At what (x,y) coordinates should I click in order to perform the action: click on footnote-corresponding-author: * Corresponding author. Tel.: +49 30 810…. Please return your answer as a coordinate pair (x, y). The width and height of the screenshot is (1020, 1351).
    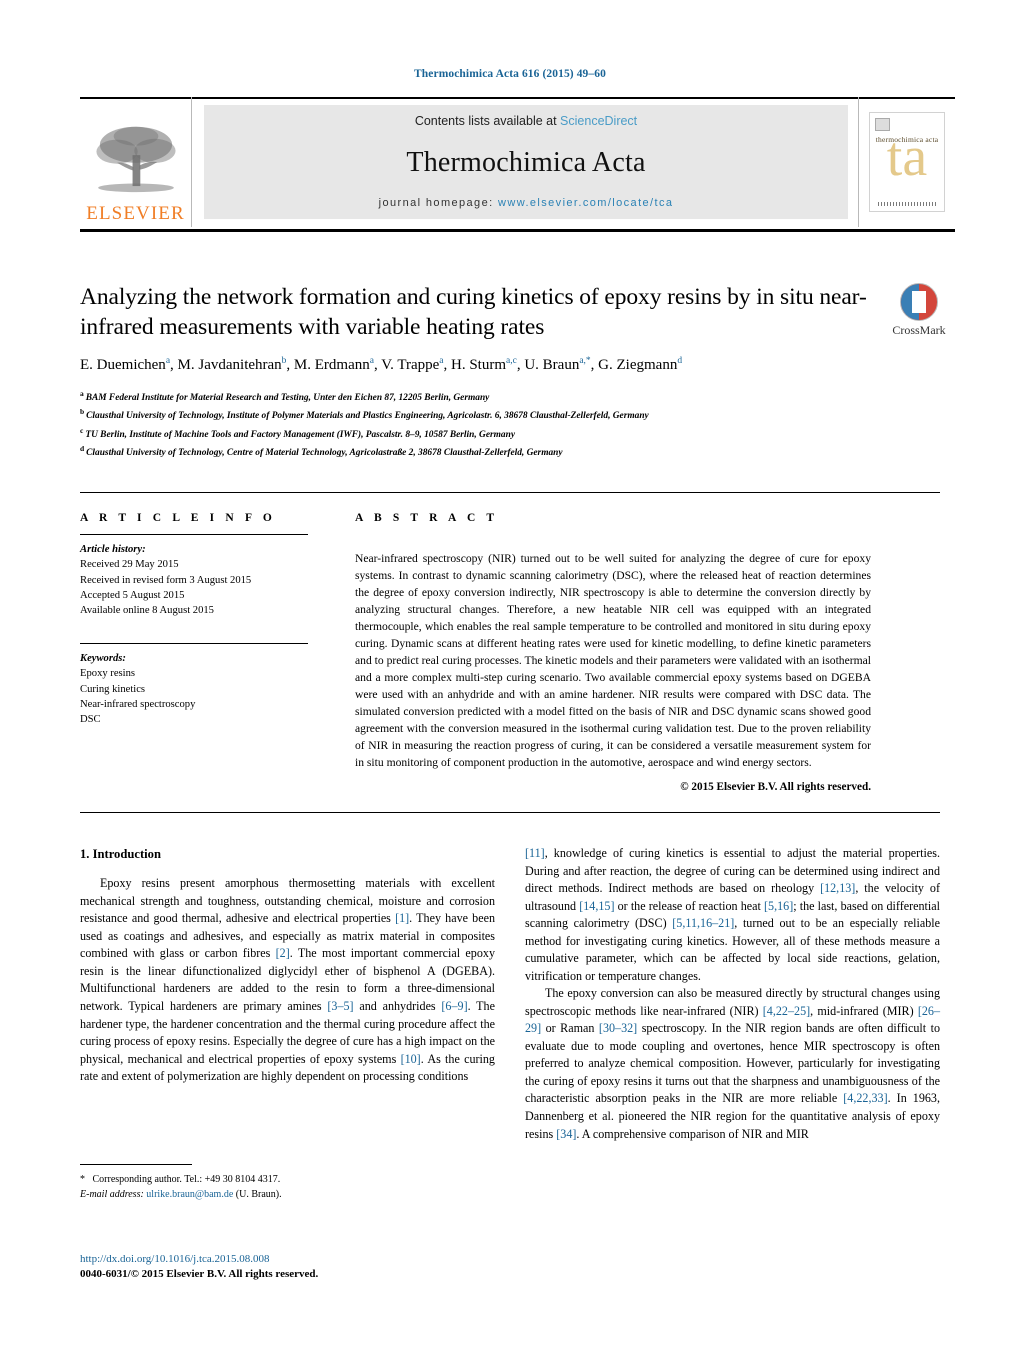
    Looking at the image, I should click on (180, 1179).